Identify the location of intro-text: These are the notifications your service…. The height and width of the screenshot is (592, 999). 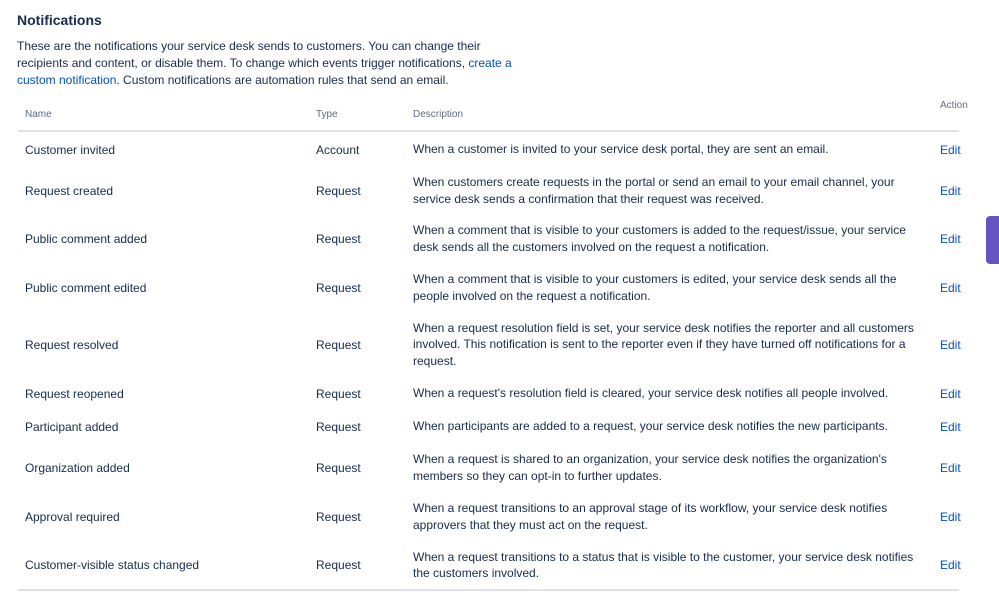
(249, 54).